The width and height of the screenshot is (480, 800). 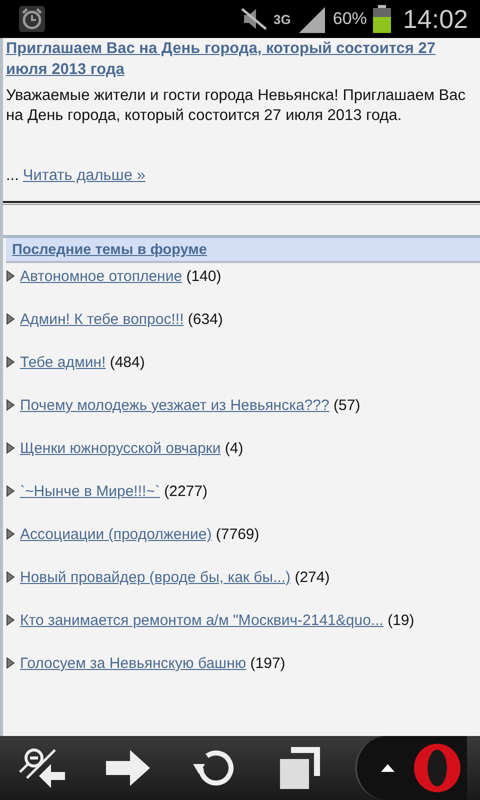 What do you see at coordinates (401, 620) in the screenshot?
I see `topic-count: (19)` at bounding box center [401, 620].